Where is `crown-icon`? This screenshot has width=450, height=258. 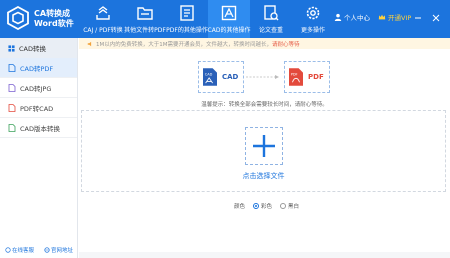
crown-icon is located at coordinates (382, 17).